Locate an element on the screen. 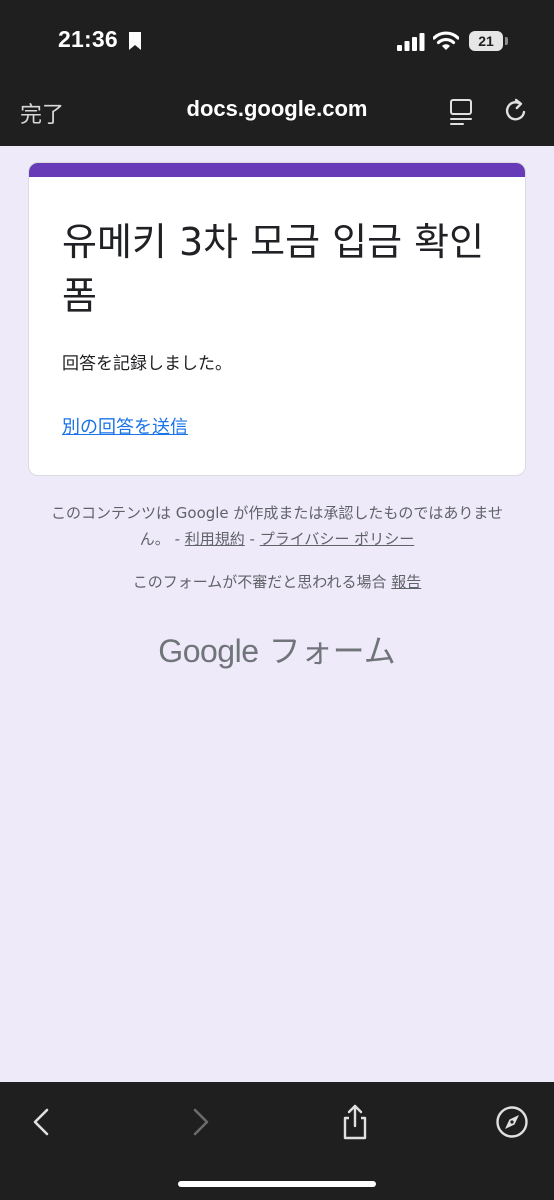 The width and height of the screenshot is (554, 1200). brand-google: Google is located at coordinates (208, 651).